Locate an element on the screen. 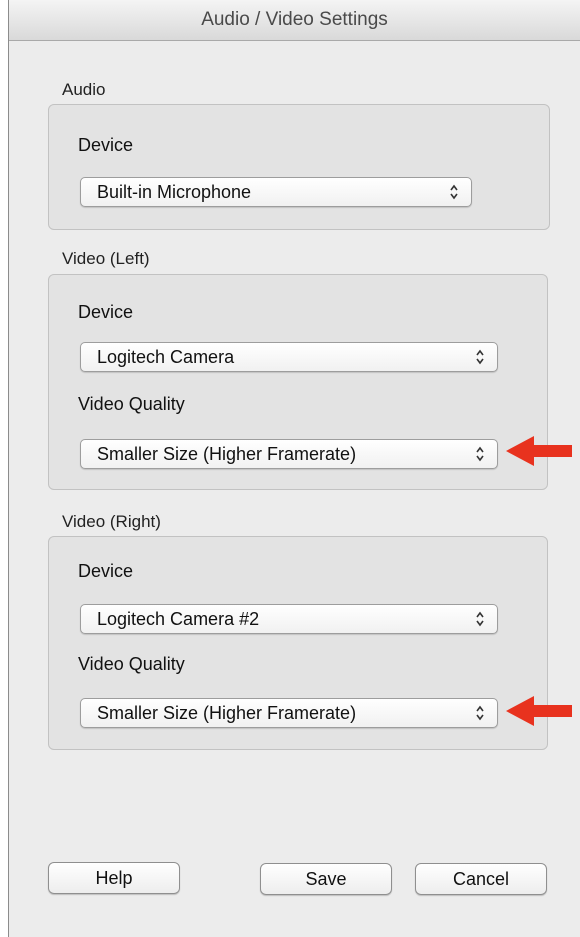  audio-device-value: Built-in Microphone is located at coordinates (174, 192).